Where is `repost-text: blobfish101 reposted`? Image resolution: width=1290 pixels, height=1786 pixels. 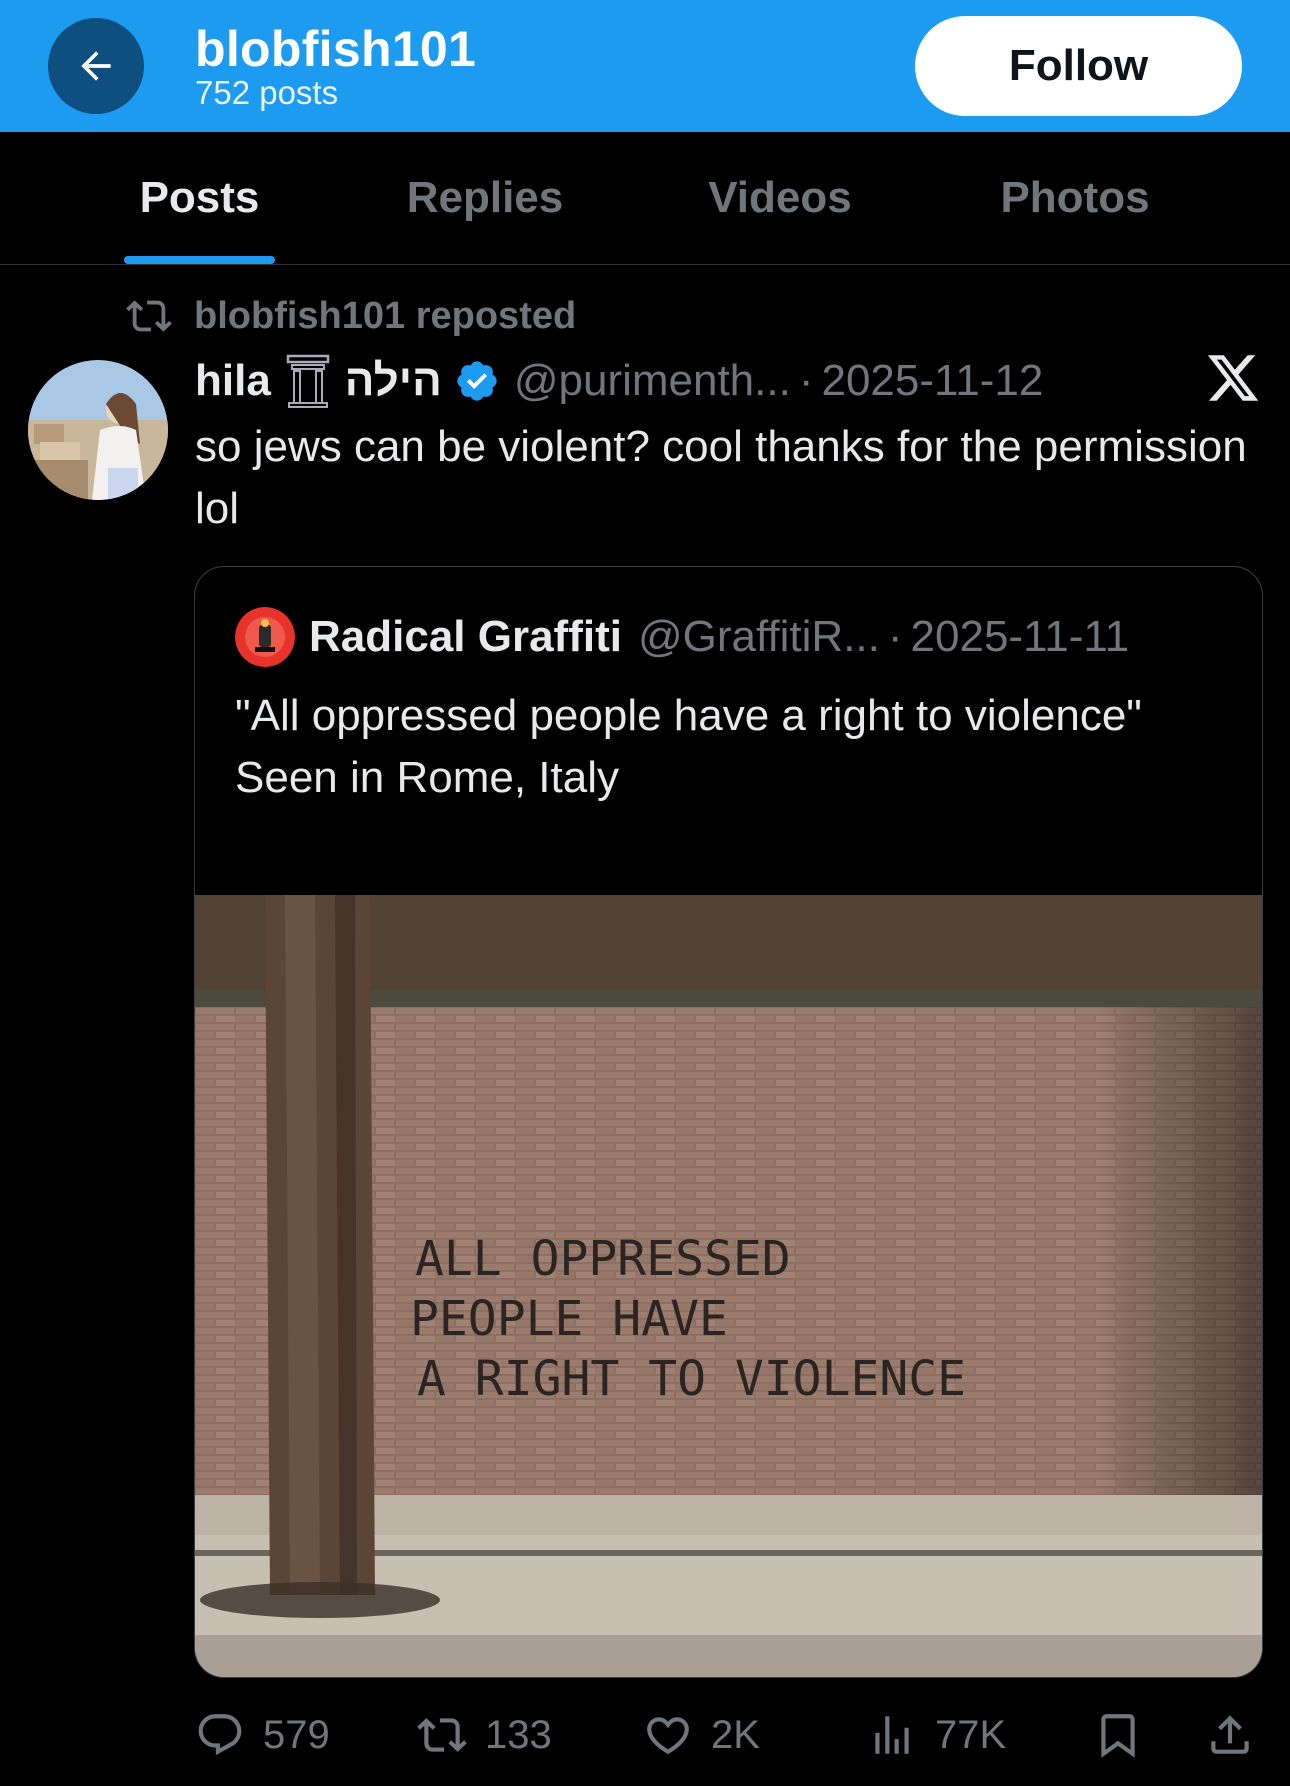
repost-text: blobfish101 reposted is located at coordinates (385, 315).